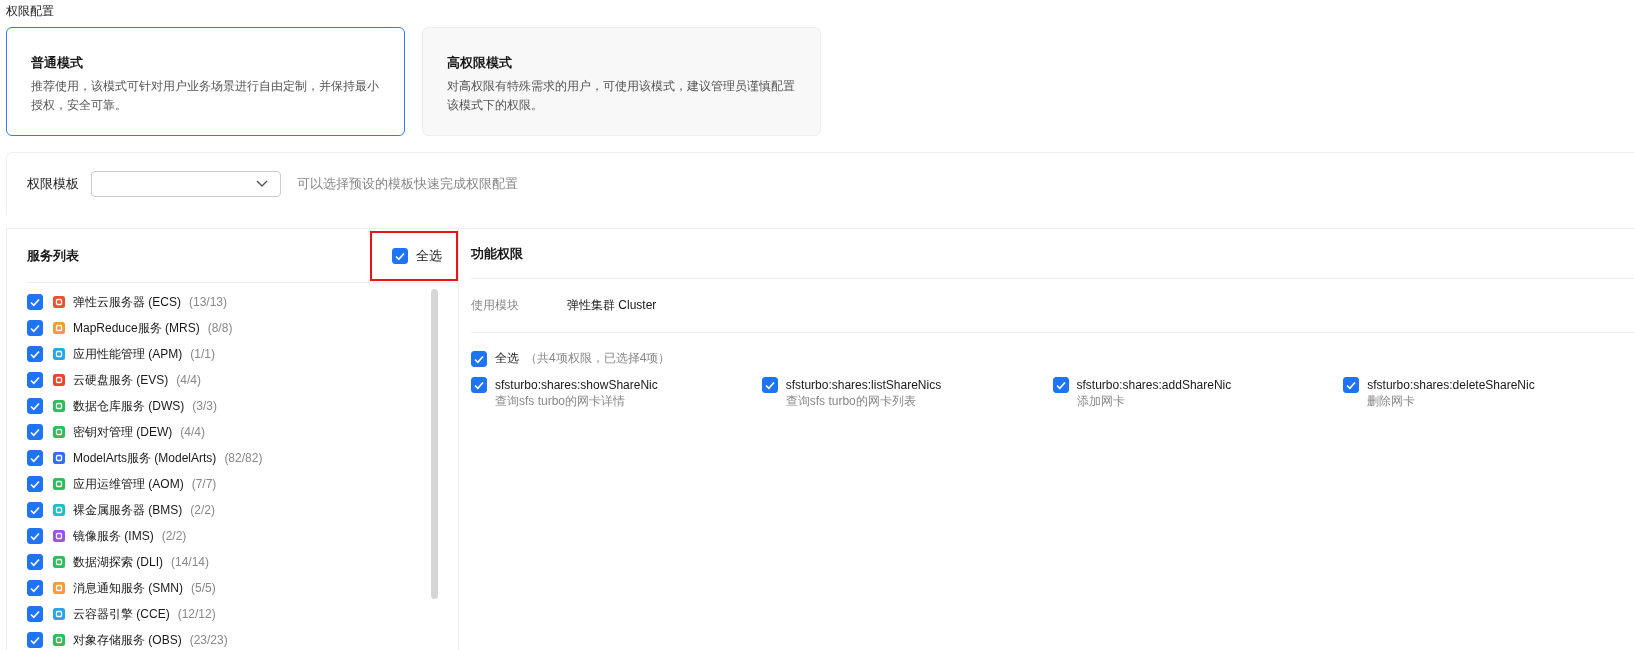  Describe the element at coordinates (128, 510) in the screenshot. I see `service-name: 裸金属服务器 (BMS)` at that location.